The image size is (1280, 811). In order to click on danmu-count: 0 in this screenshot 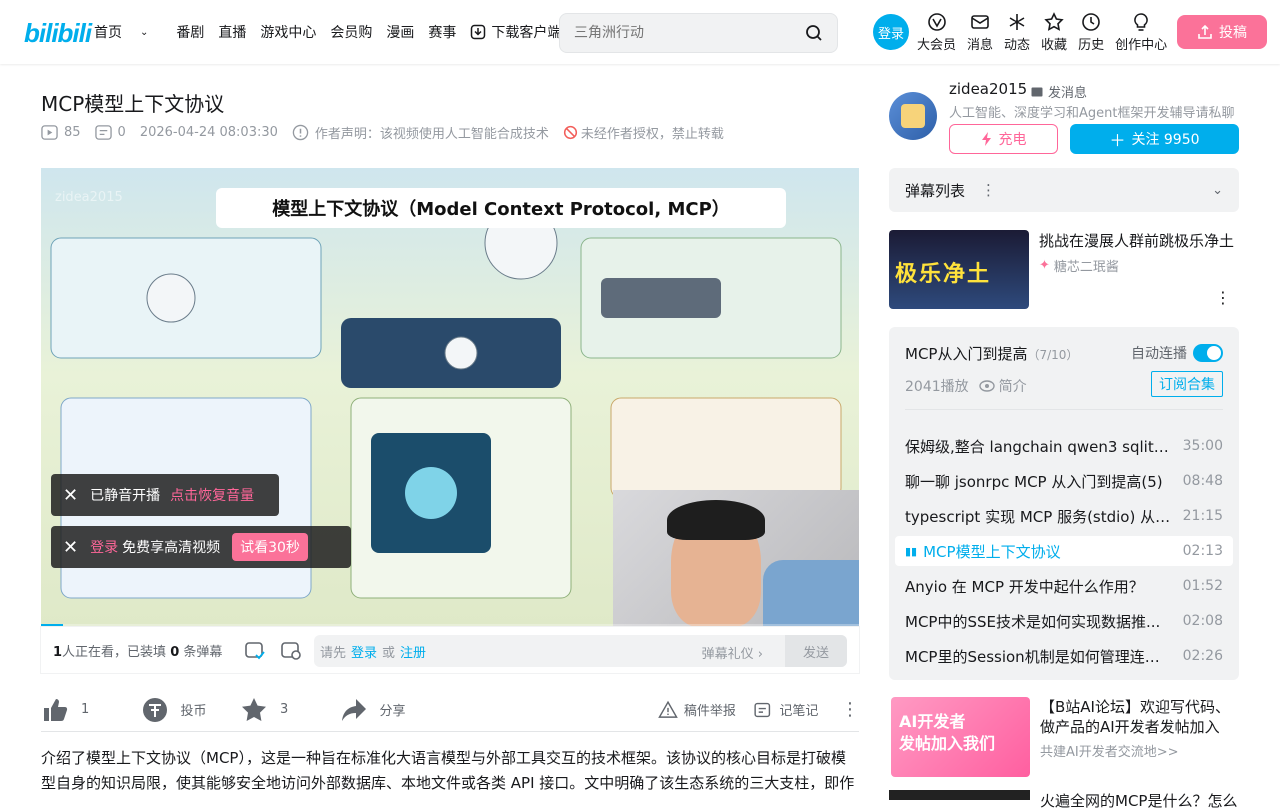, I will do `click(110, 132)`.